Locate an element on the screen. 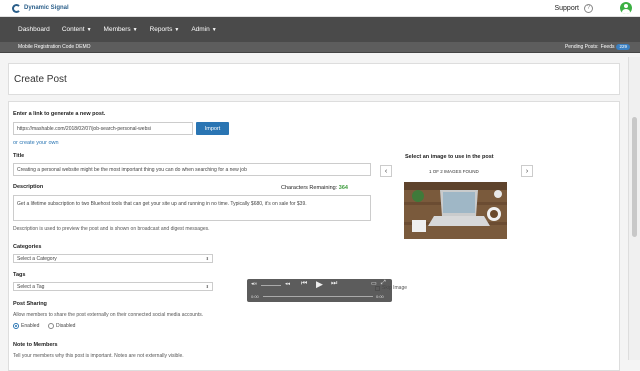 This screenshot has height=371, width=640. brand-logo-icon is located at coordinates (16, 8).